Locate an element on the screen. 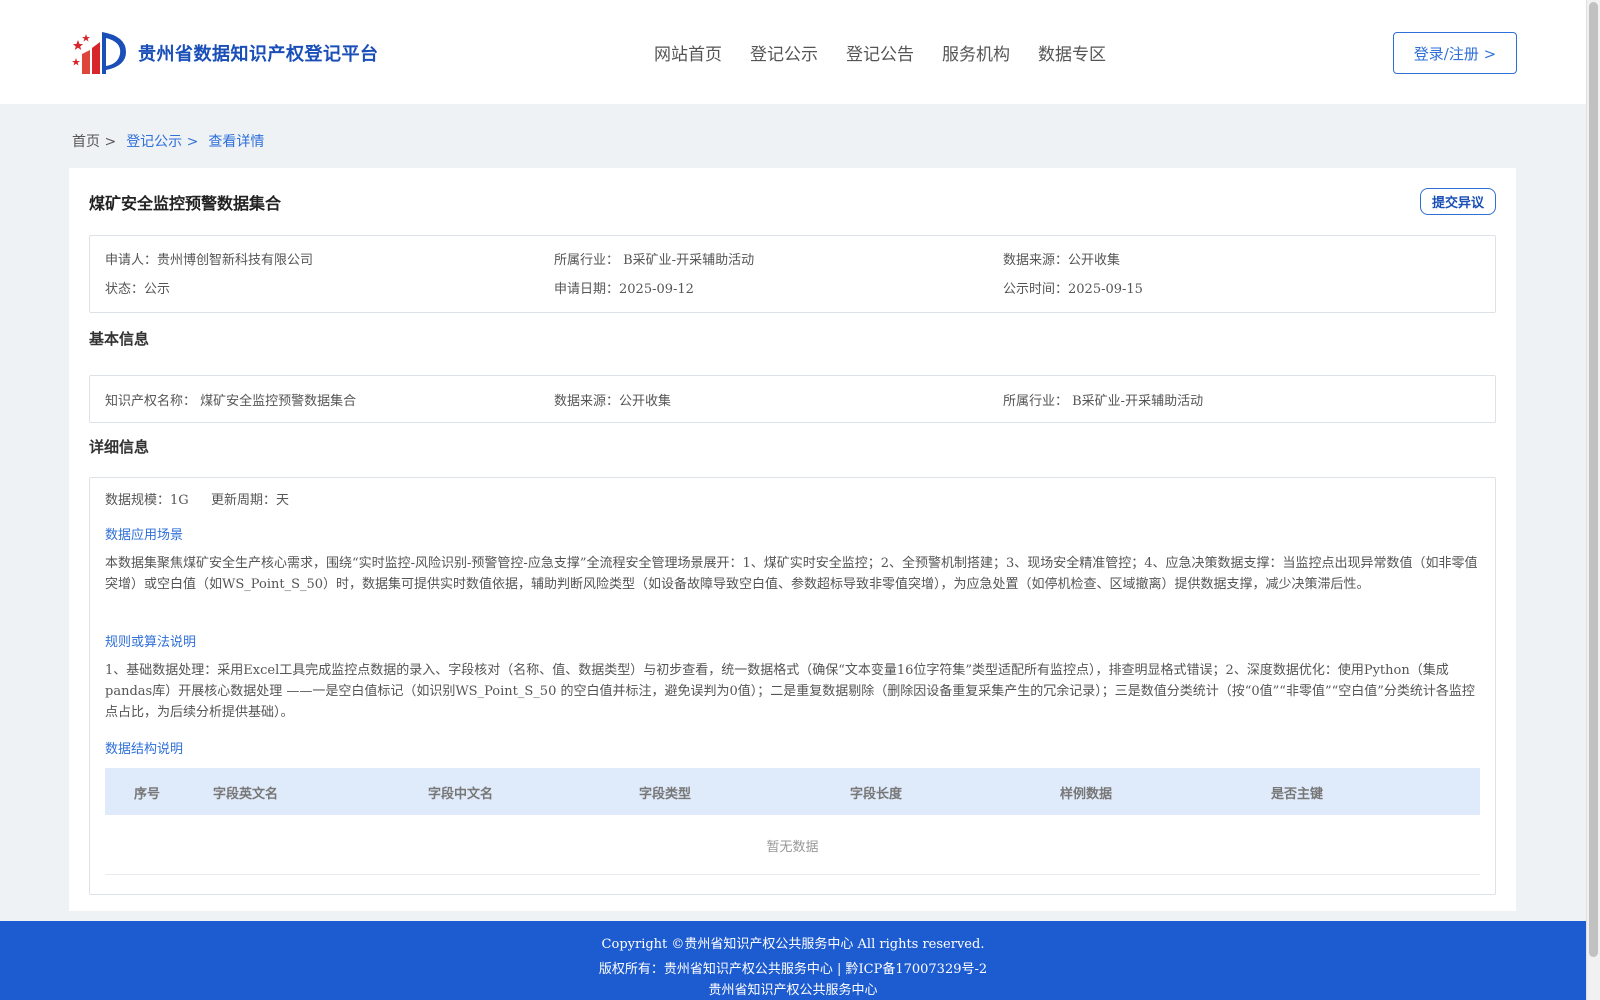 This screenshot has width=1600, height=1000. data-scale-field: 数据规模：1G is located at coordinates (147, 500).